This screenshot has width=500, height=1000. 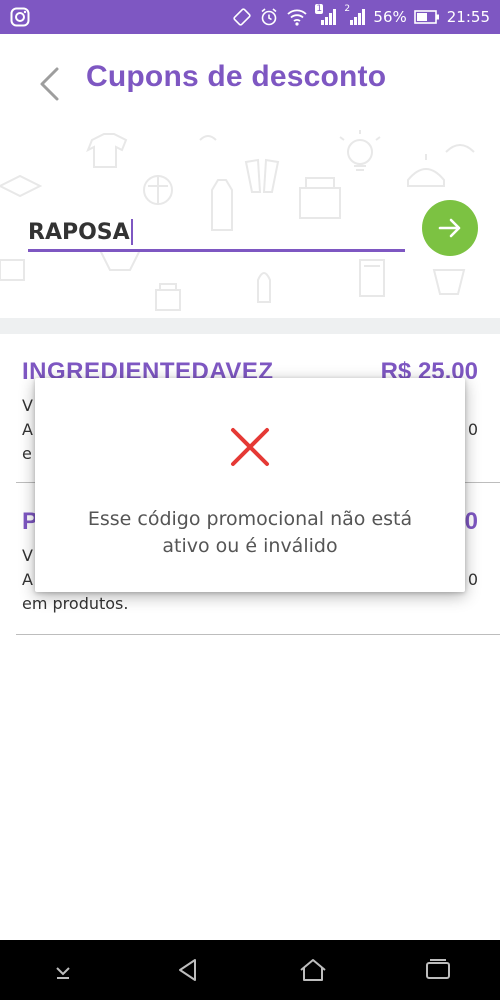 I want to click on section-separator, so click(x=250, y=326).